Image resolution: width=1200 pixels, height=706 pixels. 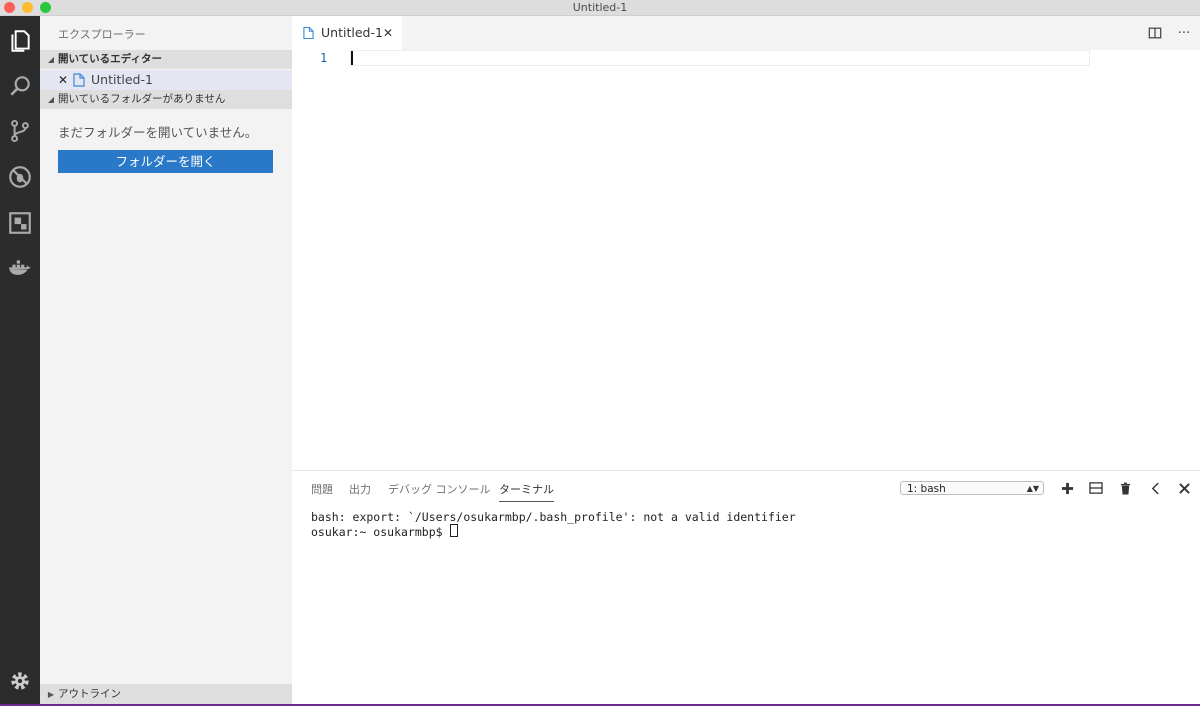 I want to click on tab-problems: 問題, so click(x=322, y=491).